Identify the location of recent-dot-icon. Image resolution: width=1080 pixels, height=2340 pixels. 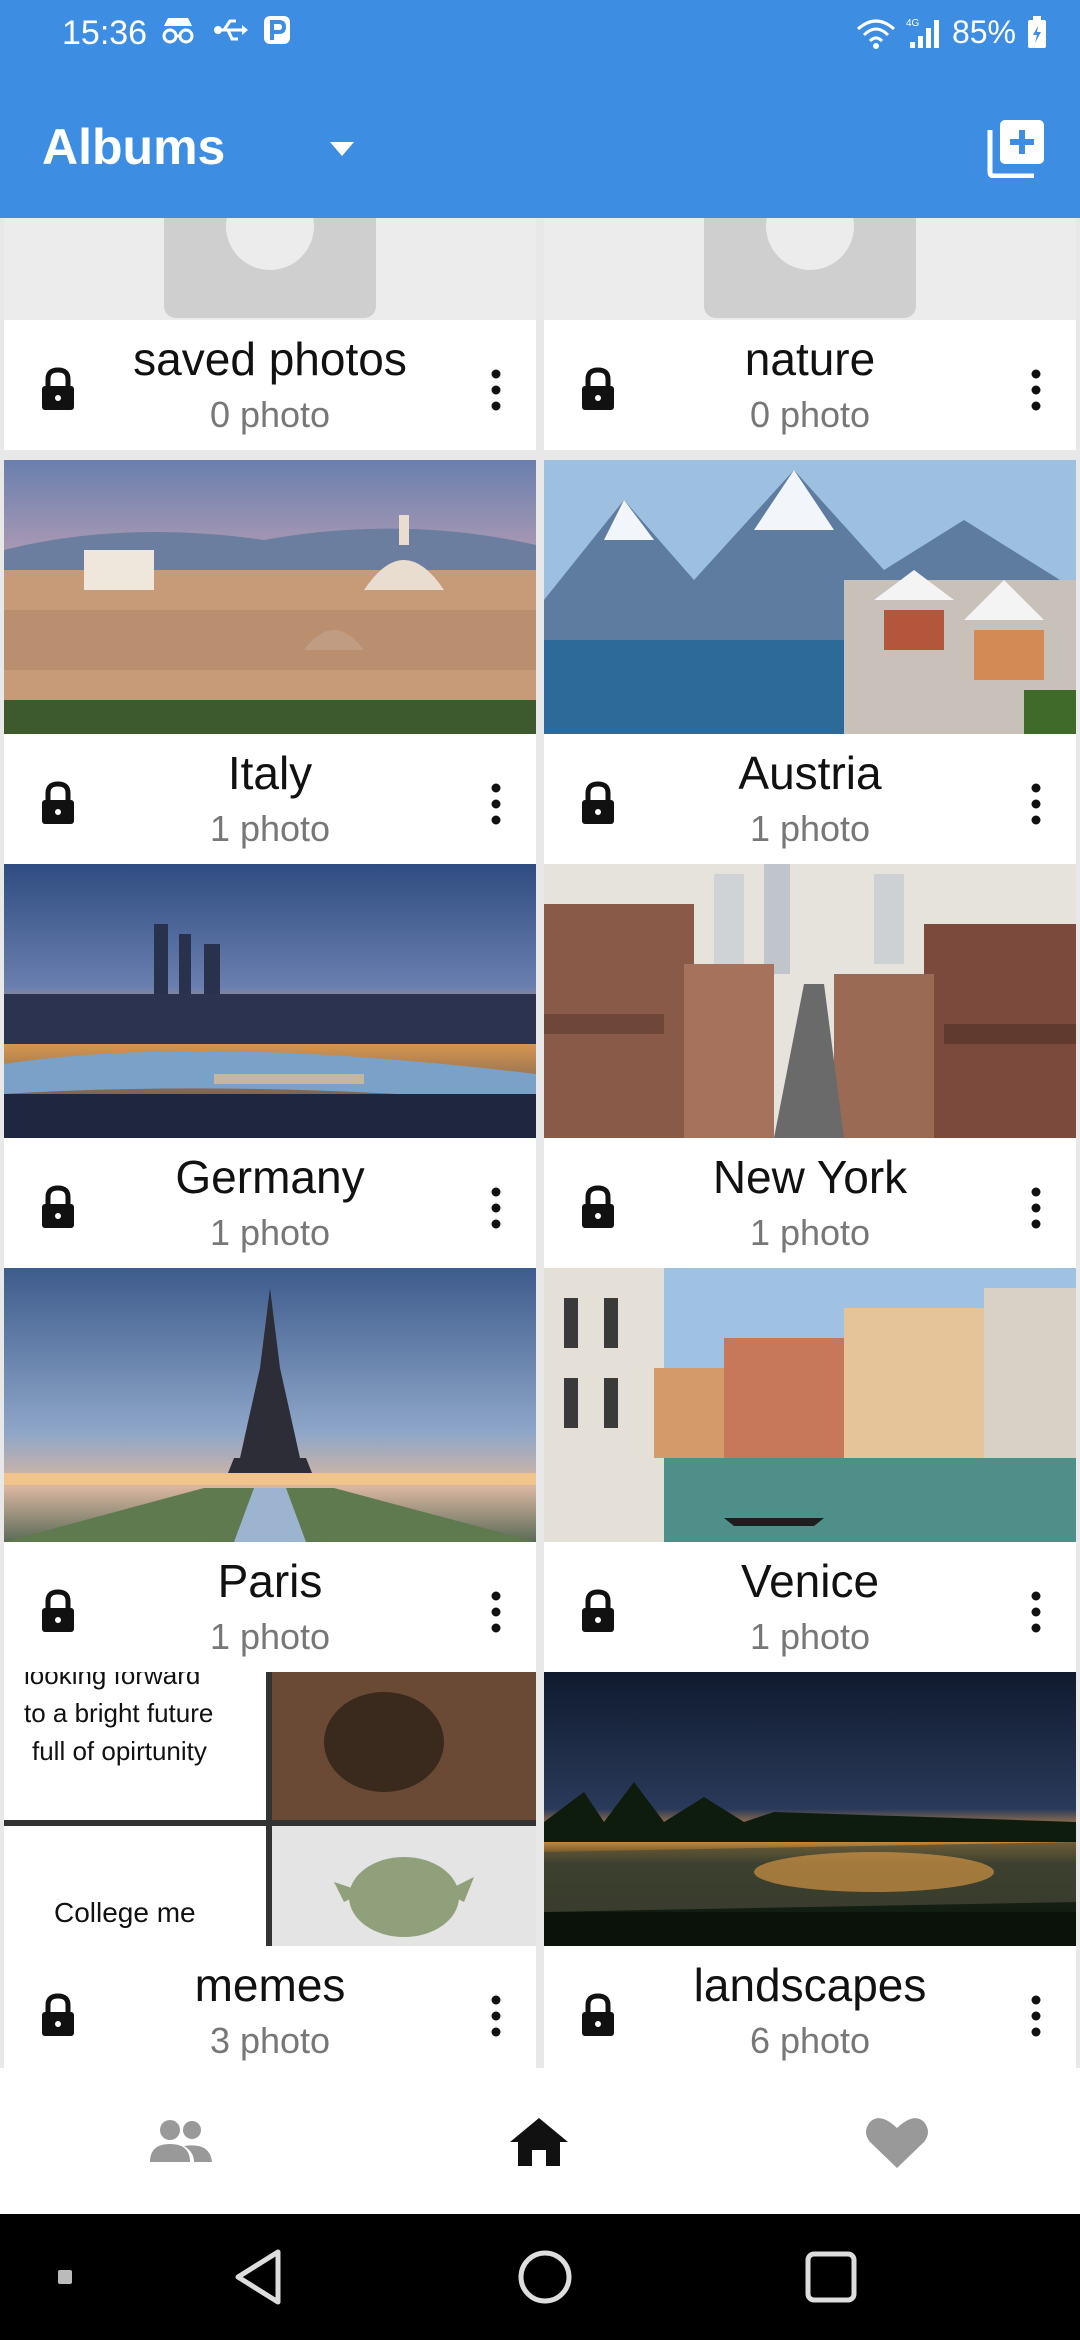
(65, 2277).